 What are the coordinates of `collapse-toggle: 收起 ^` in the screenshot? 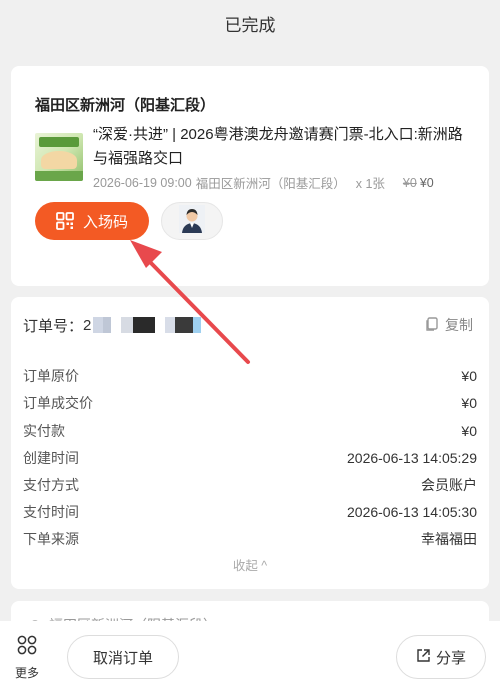 It's located at (250, 564).